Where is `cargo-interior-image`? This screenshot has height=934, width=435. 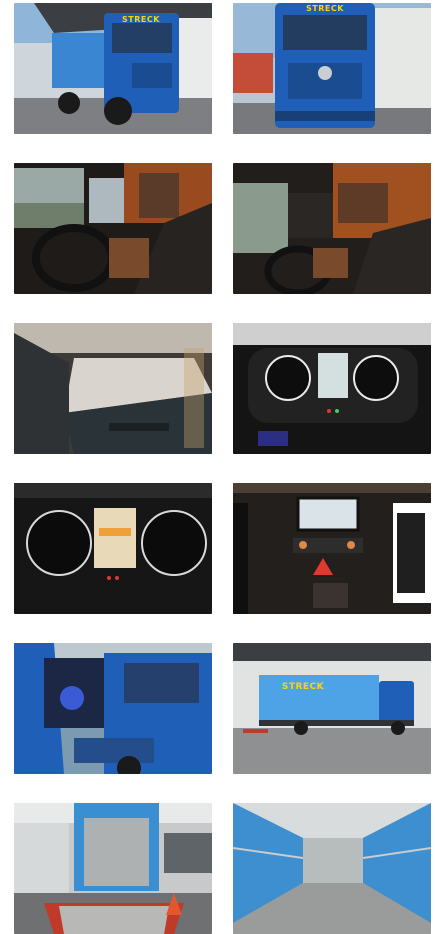 cargo-interior-image is located at coordinates (332, 868).